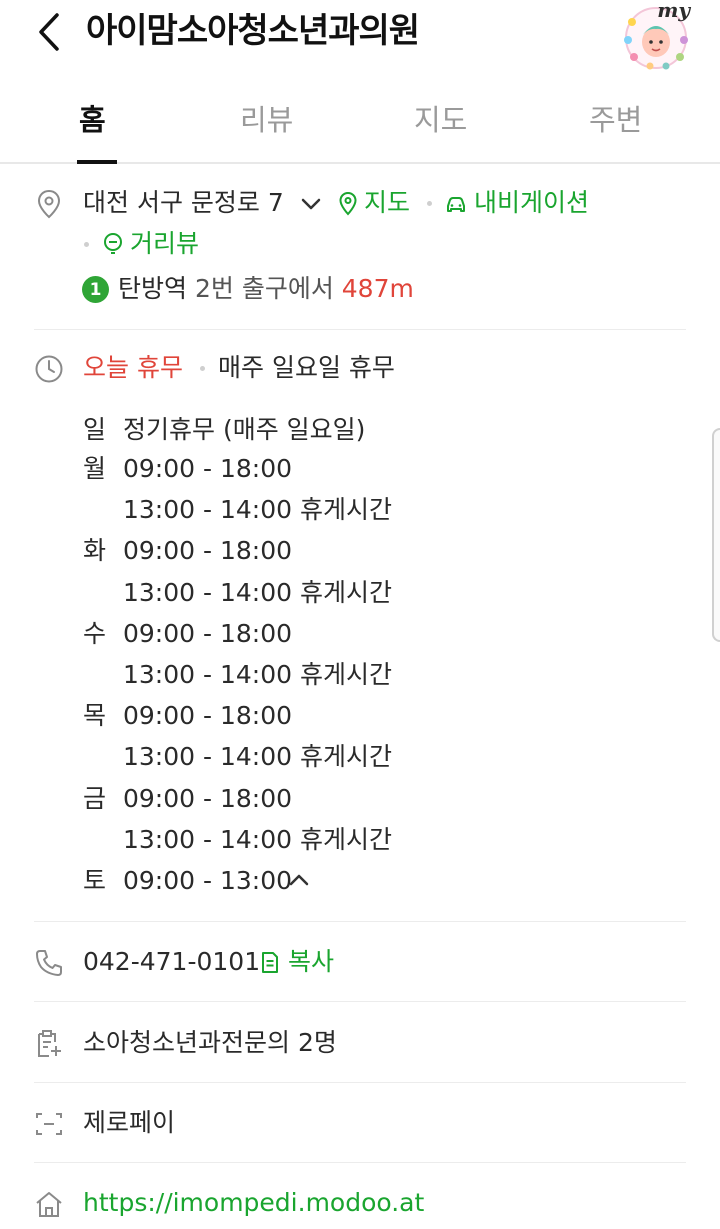 Image resolution: width=720 pixels, height=1229 pixels. What do you see at coordinates (95, 798) in the screenshot?
I see `day-label-fri: 금` at bounding box center [95, 798].